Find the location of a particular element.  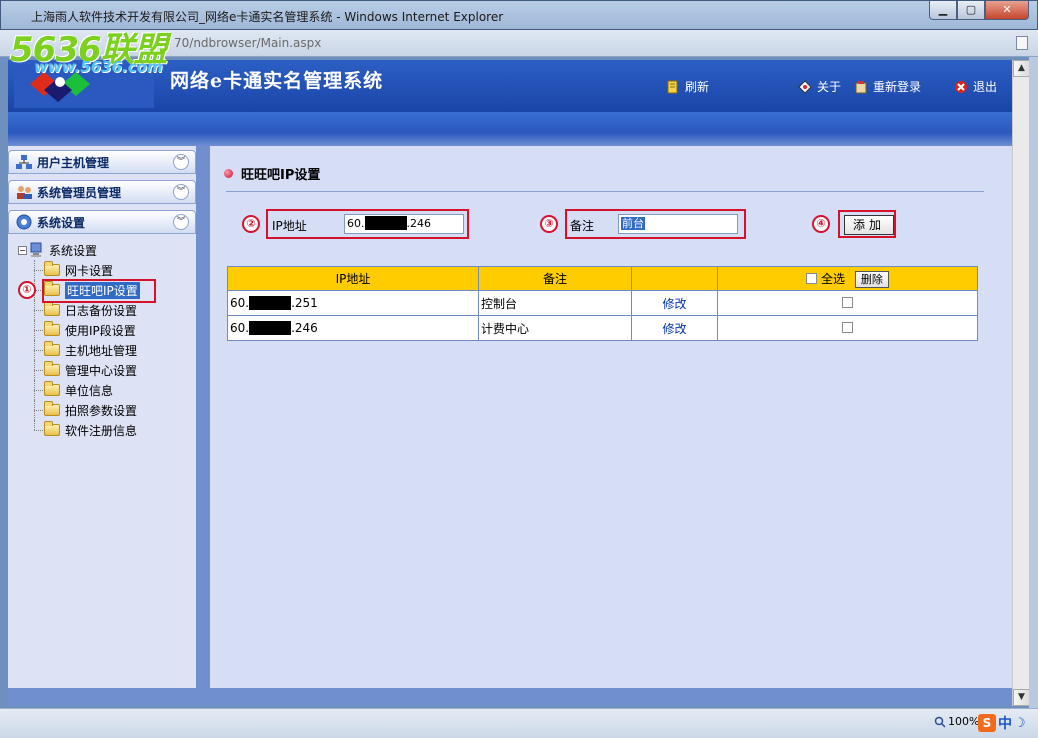

tree-item-ip-range: 使用IP段设置 is located at coordinates (79, 330).